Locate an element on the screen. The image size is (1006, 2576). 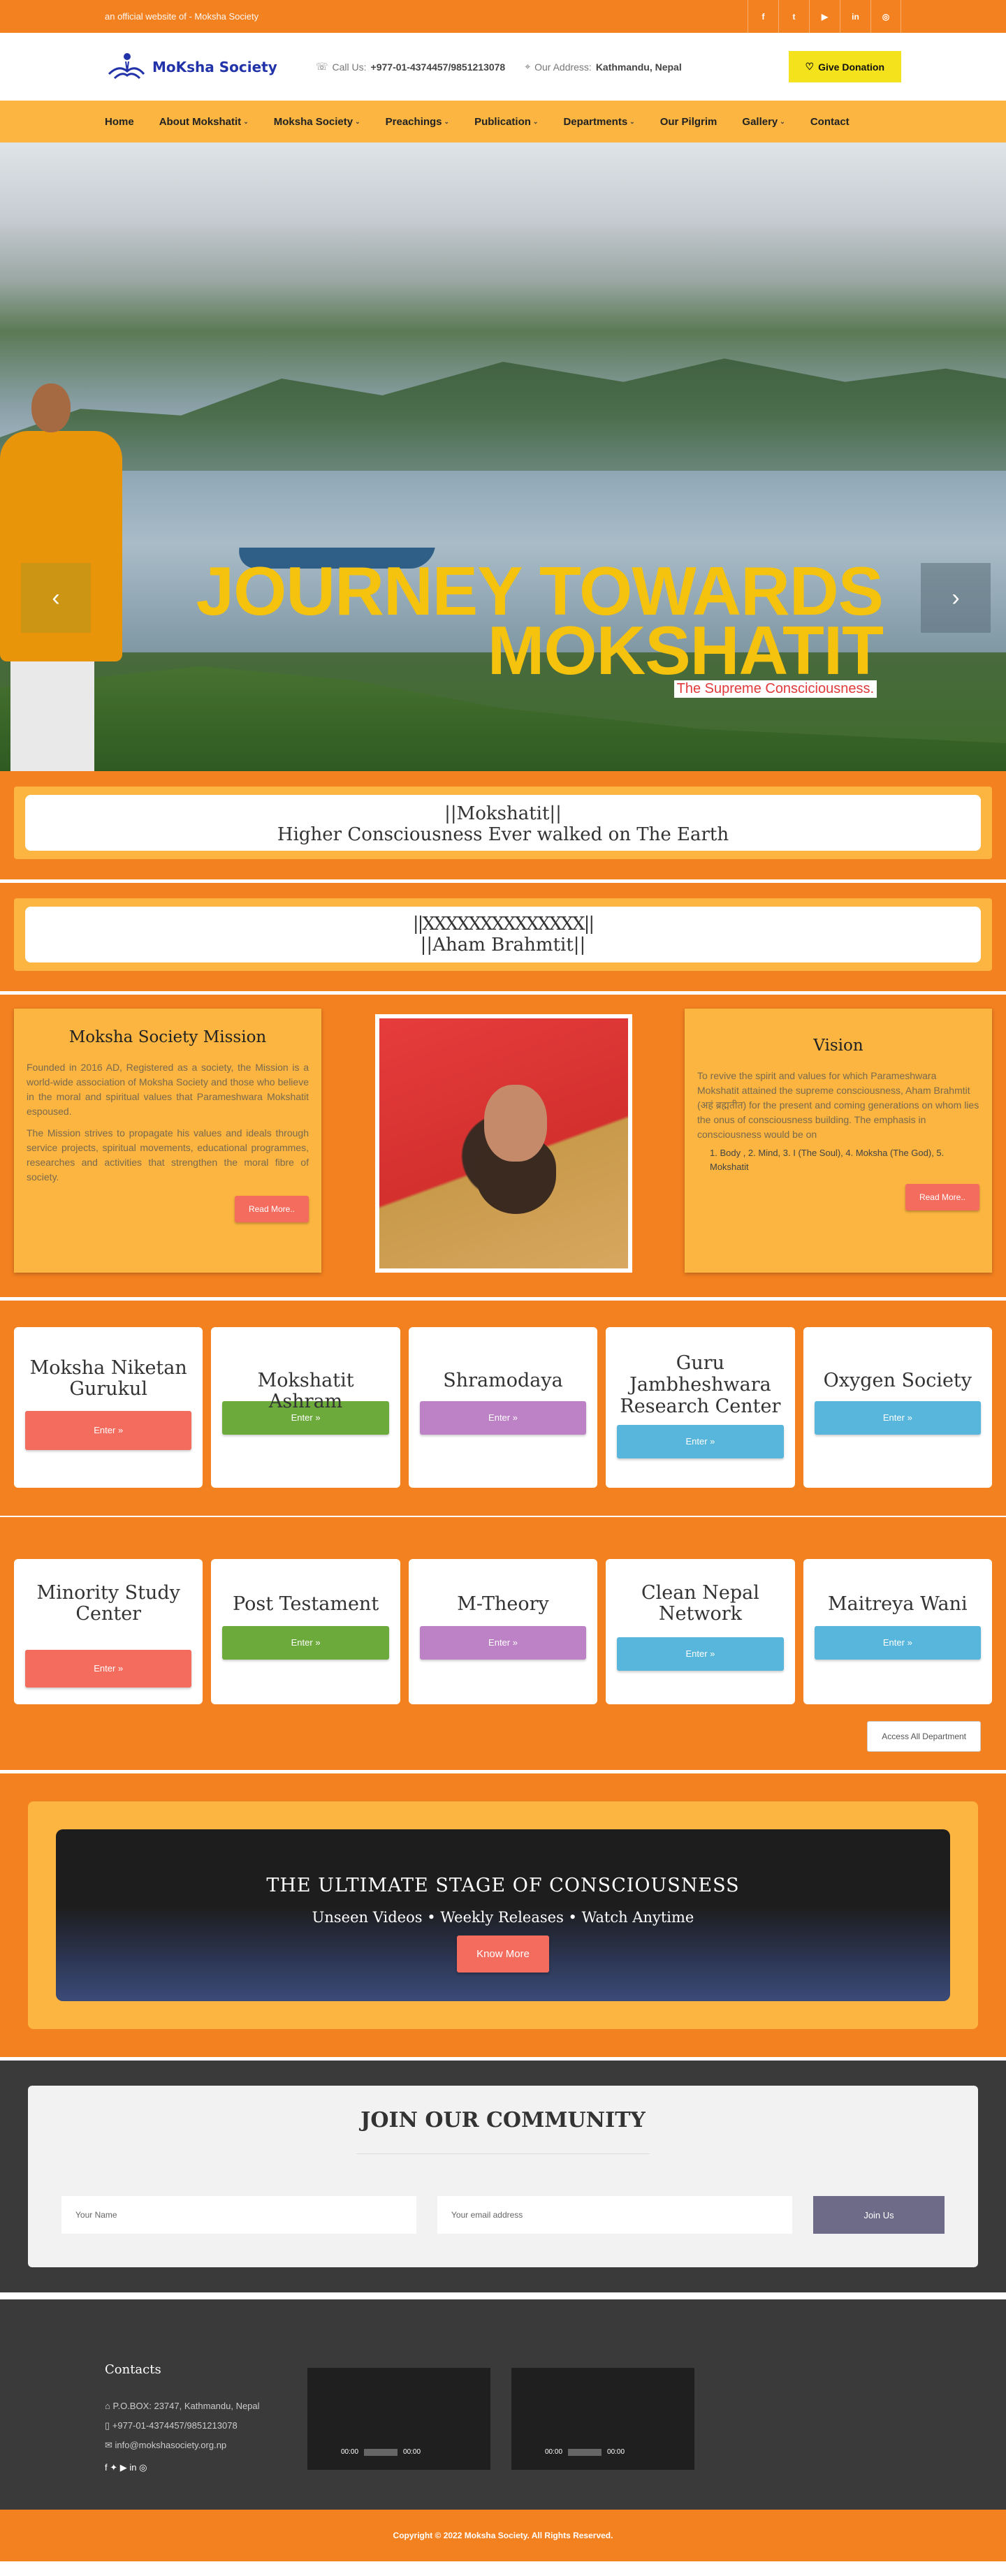
footer-video-player-1: 00:00 00:00 is located at coordinates (398, 2419).